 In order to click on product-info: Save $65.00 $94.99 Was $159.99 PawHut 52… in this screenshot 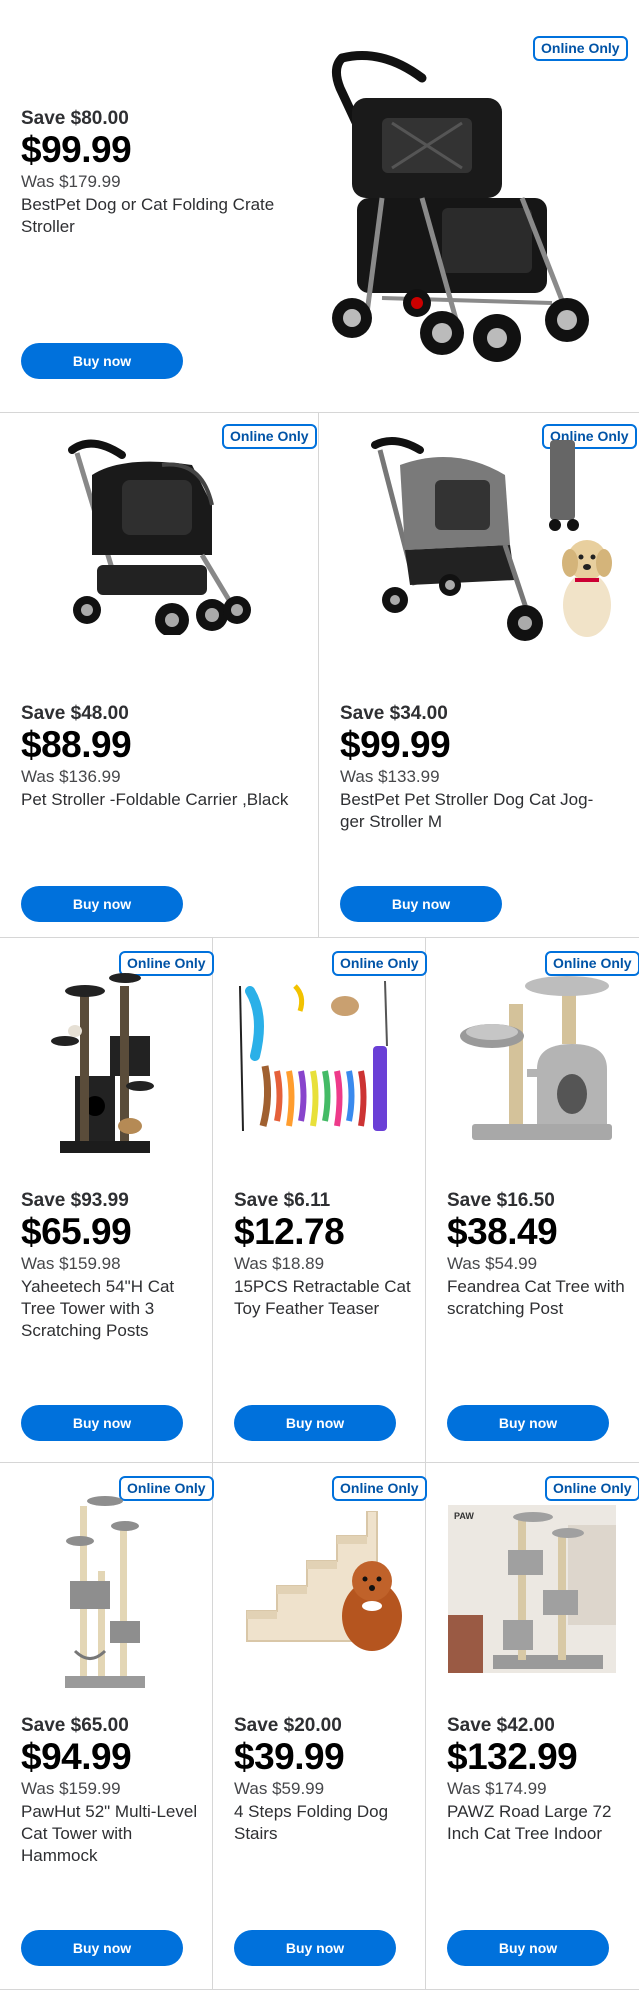, I will do `click(111, 1791)`.